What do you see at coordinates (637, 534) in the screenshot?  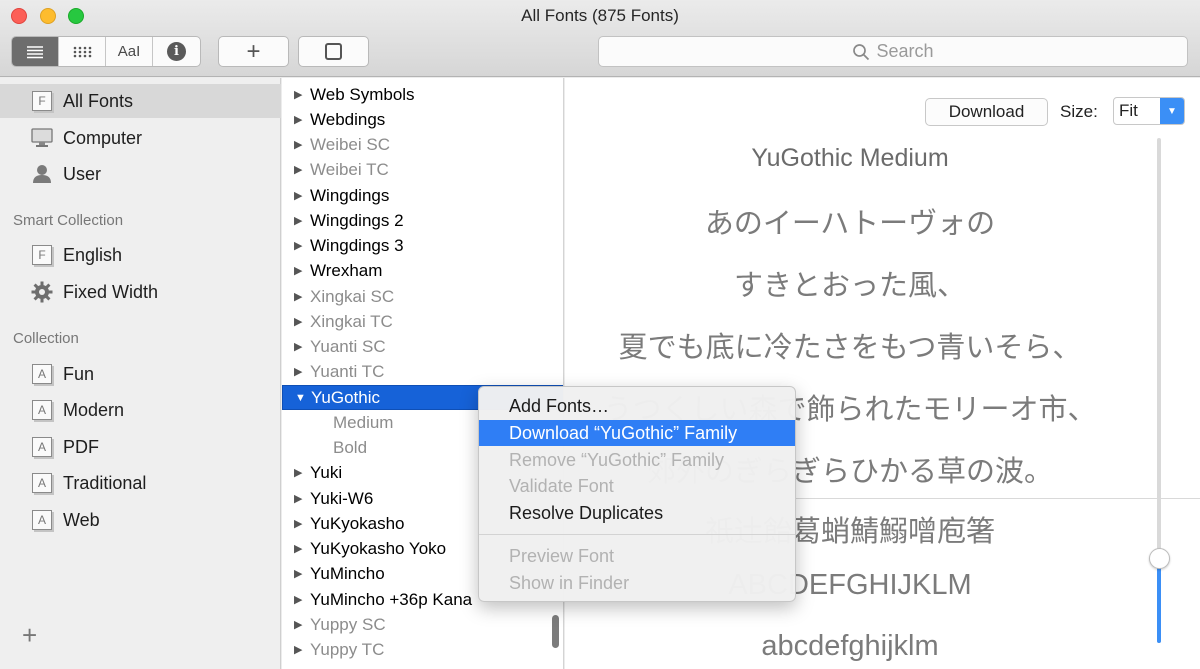 I see `menu-separator` at bounding box center [637, 534].